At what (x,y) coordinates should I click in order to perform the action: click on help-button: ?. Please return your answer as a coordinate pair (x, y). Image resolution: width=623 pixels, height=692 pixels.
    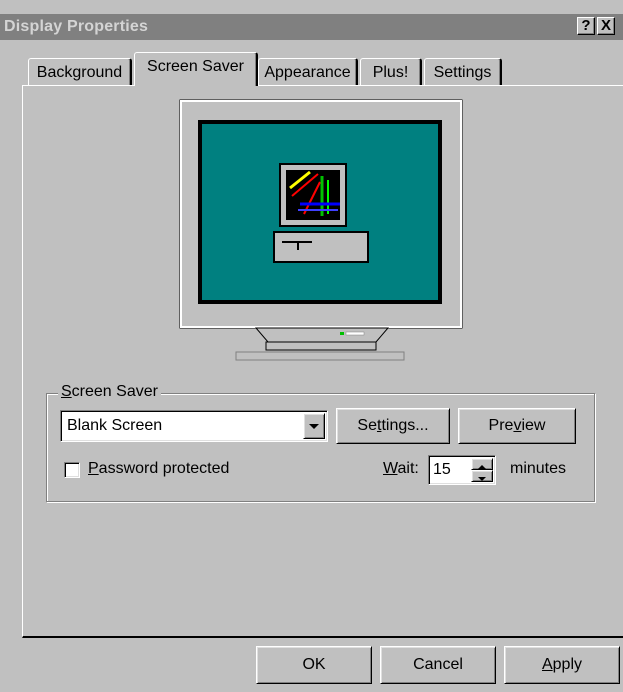
    Looking at the image, I should click on (586, 26).